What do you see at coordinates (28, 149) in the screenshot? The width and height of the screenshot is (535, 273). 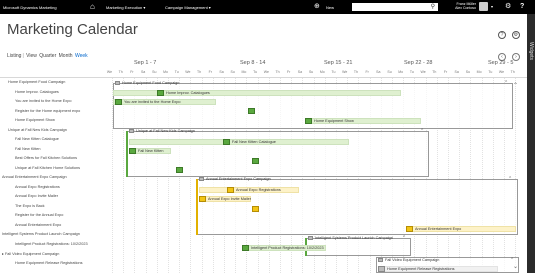 I see `row-label: Fall New Kitten` at bounding box center [28, 149].